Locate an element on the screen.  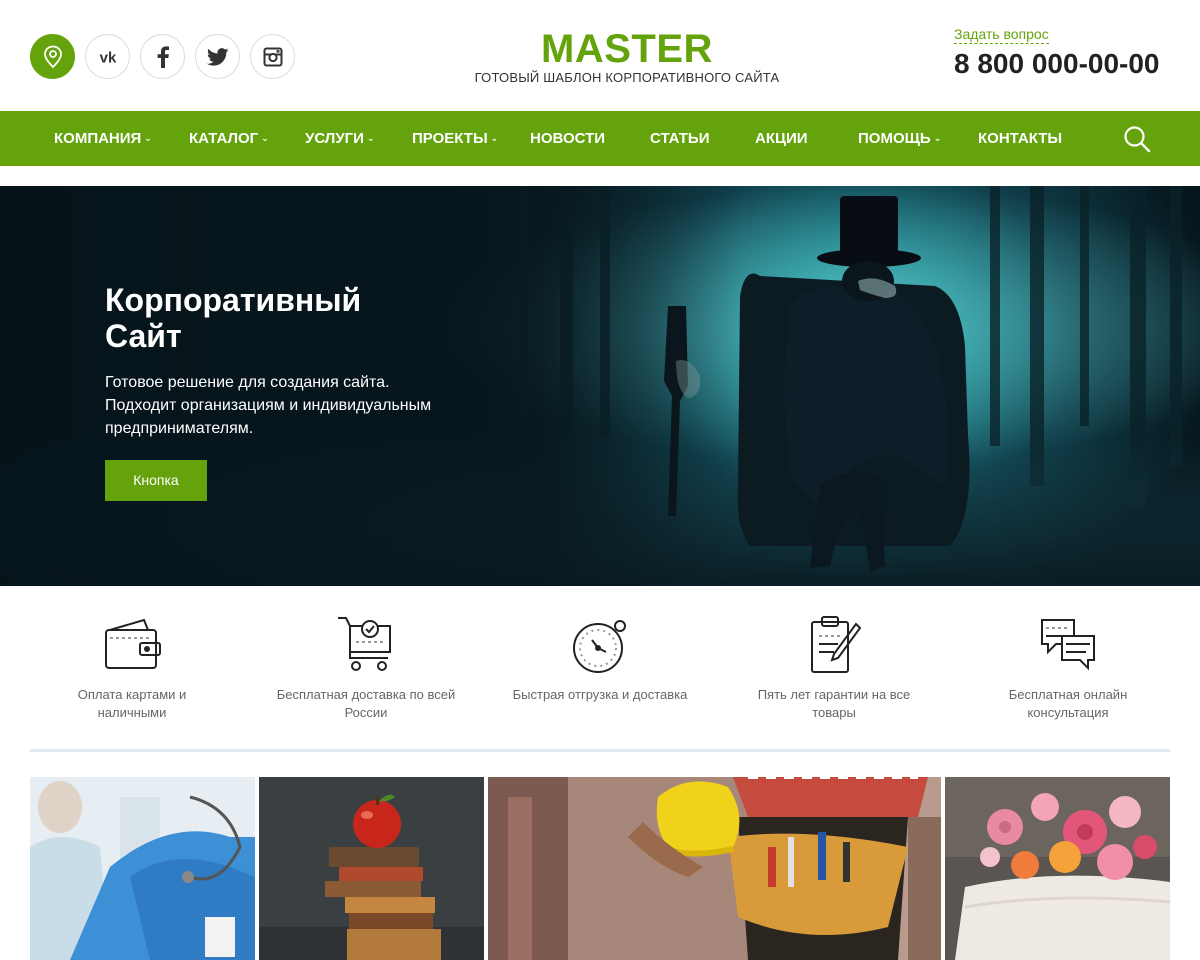
feature-label: Пять лет гарантии на все товары is located at coordinates (834, 703).